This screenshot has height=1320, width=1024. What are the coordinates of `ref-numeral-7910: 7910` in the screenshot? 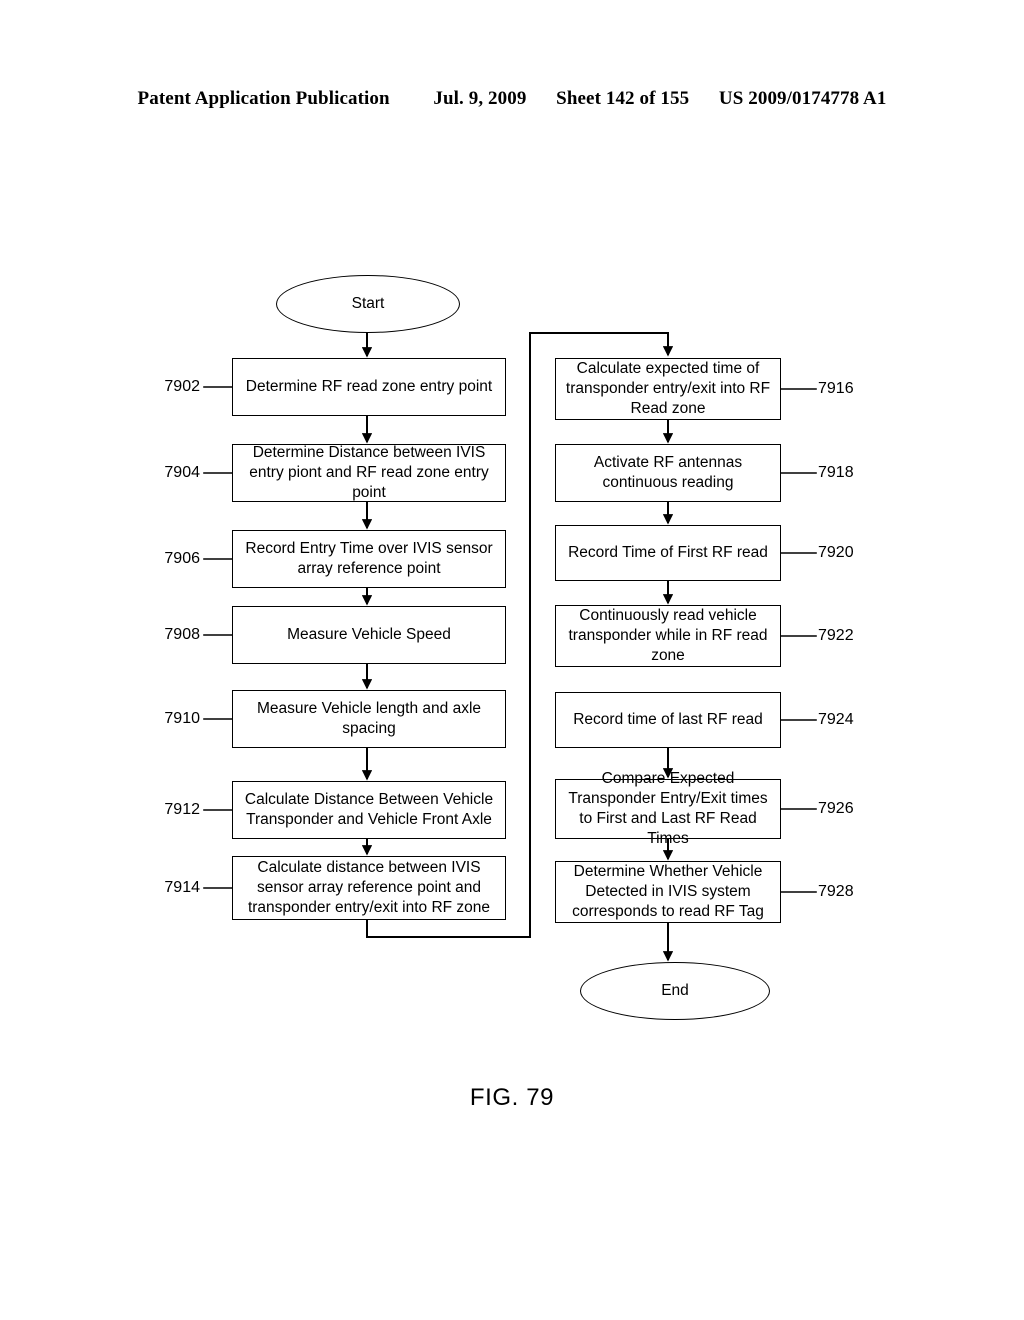 It's located at (182, 718).